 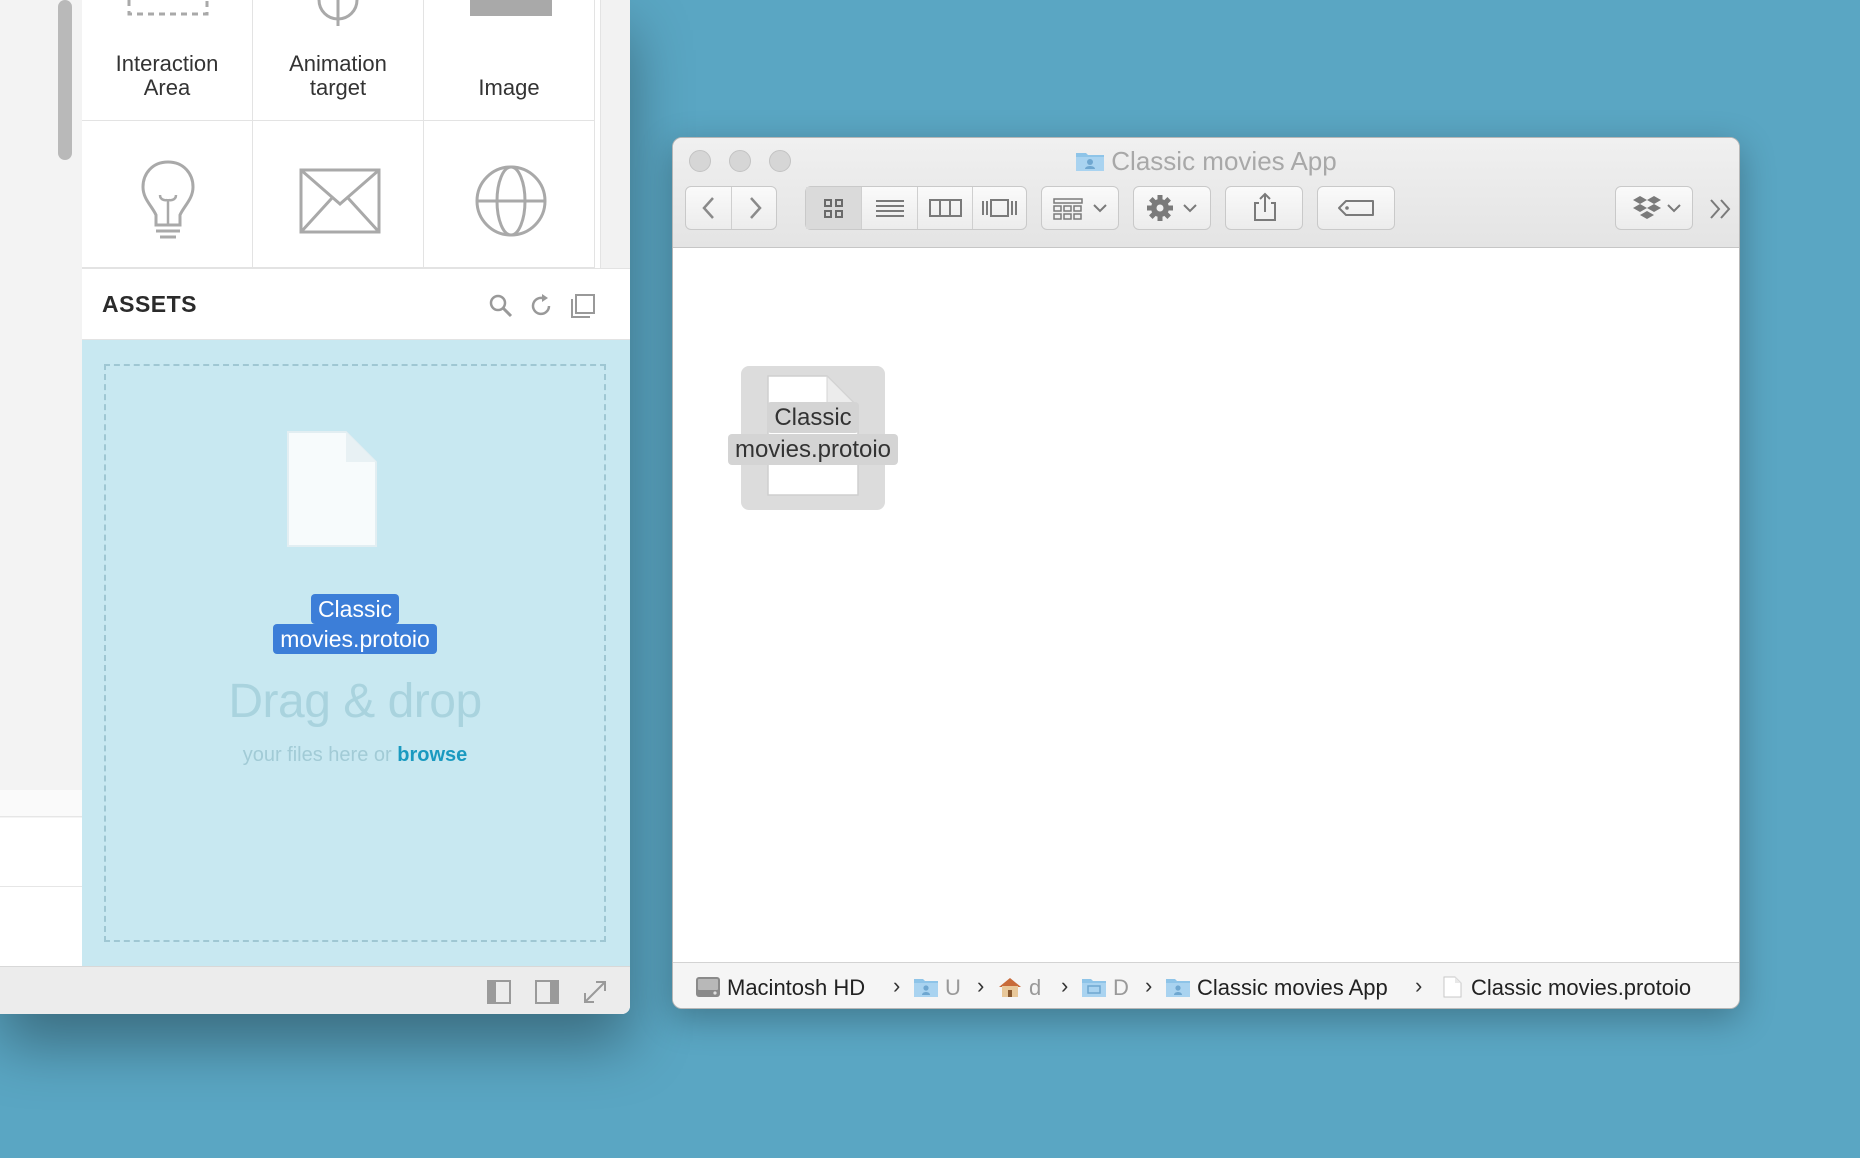 What do you see at coordinates (926, 988) in the screenshot?
I see `users-folder-icon` at bounding box center [926, 988].